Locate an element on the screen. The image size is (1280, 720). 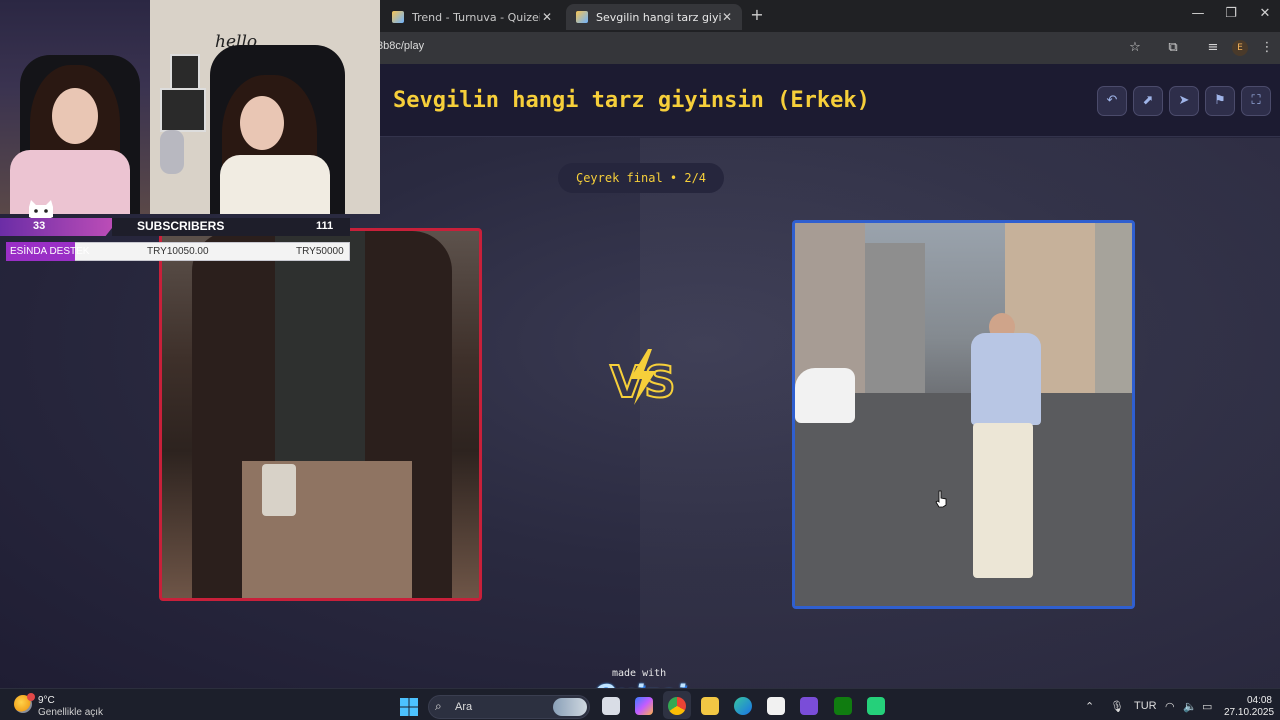
bookmark-star-icon: ☆ is located at coordinates (1135, 48).